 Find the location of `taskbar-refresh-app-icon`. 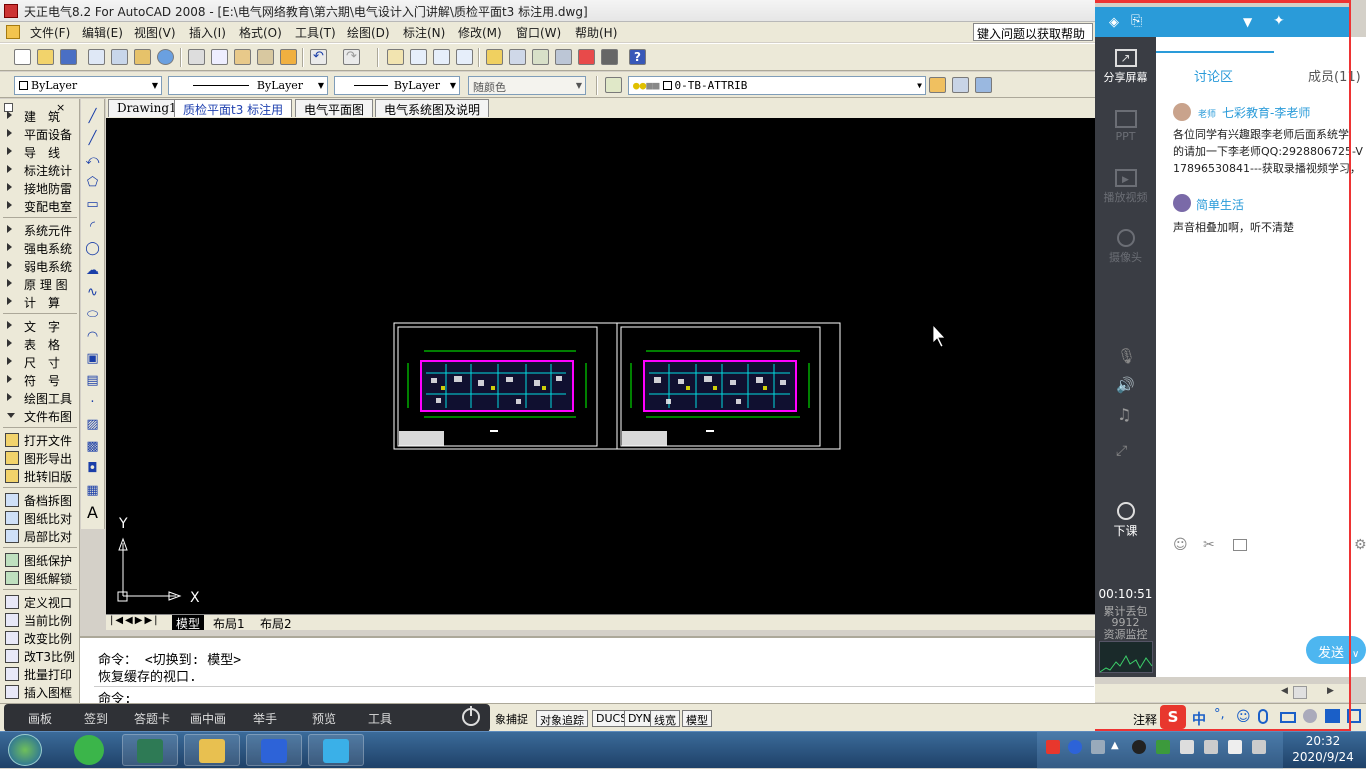

taskbar-refresh-app-icon is located at coordinates (89, 750).